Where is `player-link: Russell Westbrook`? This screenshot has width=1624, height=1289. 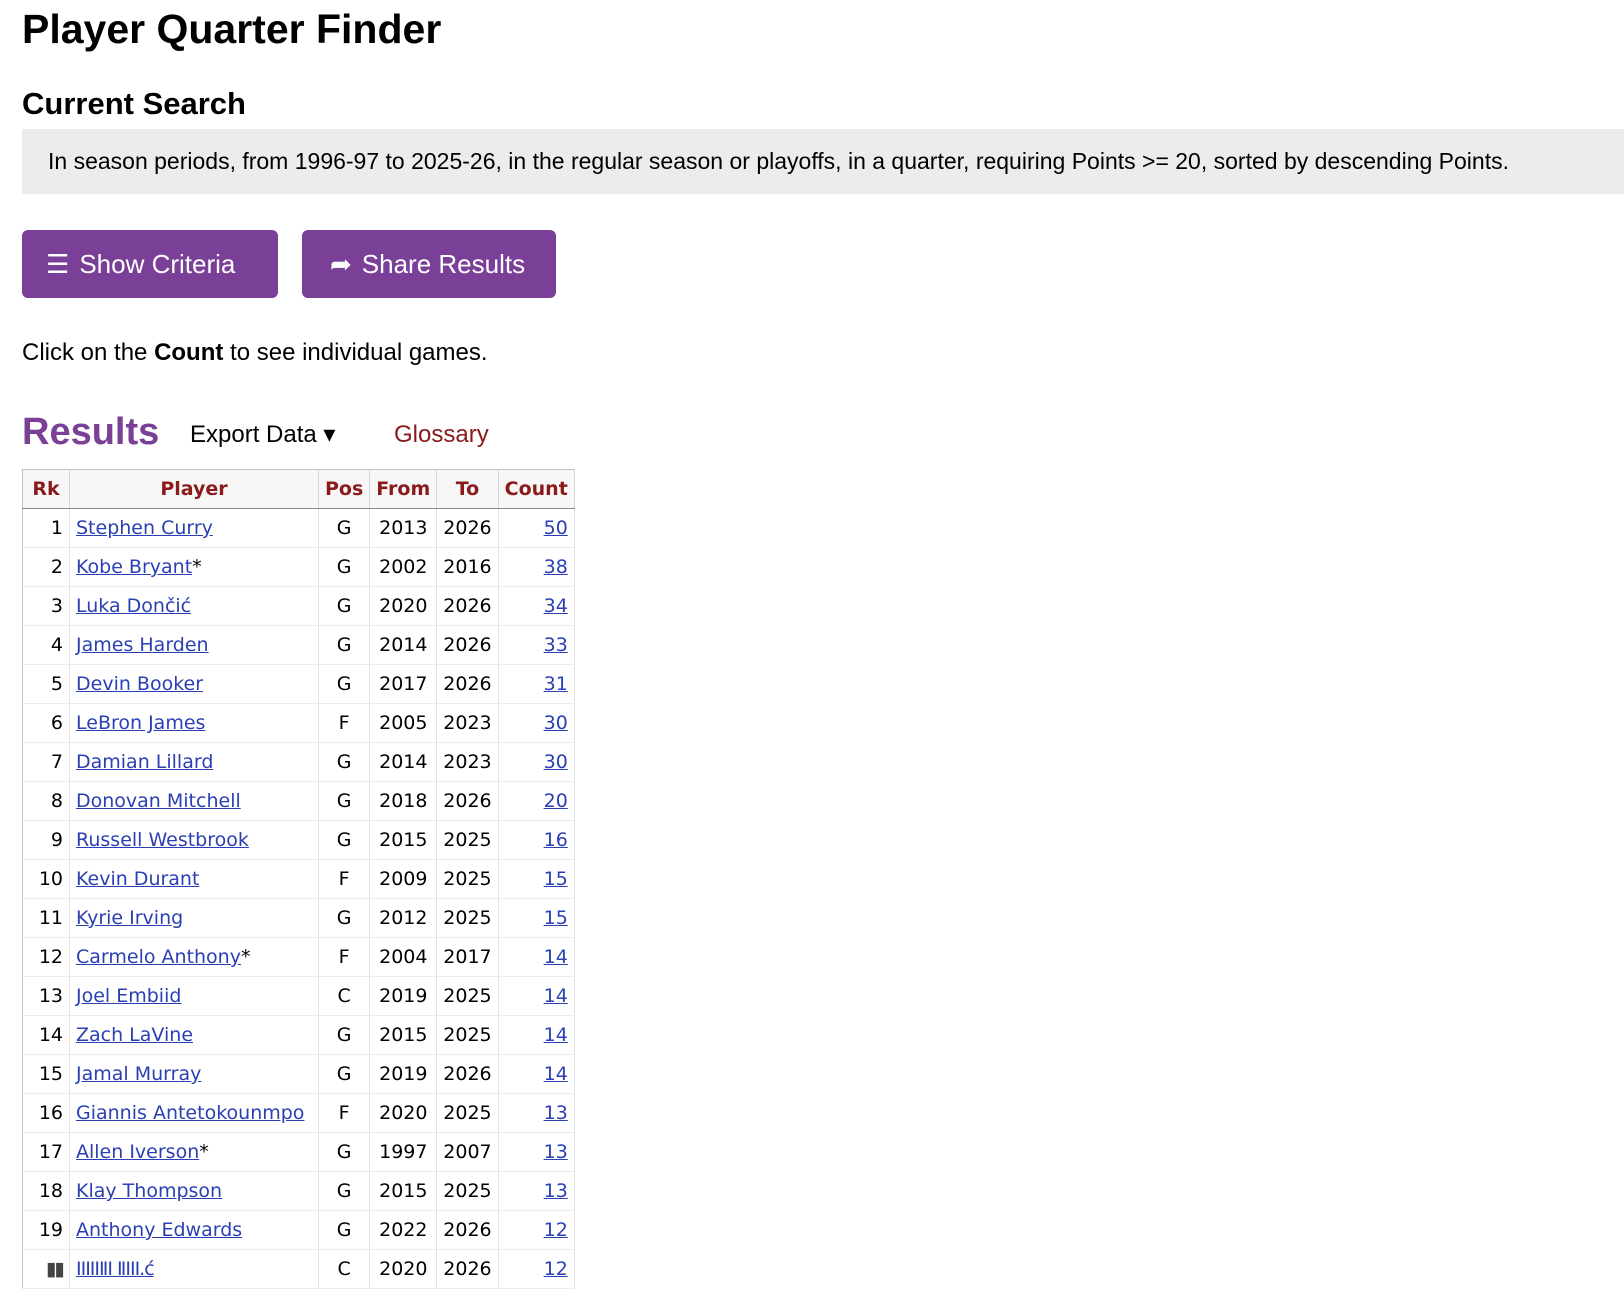
player-link: Russell Westbrook is located at coordinates (162, 840).